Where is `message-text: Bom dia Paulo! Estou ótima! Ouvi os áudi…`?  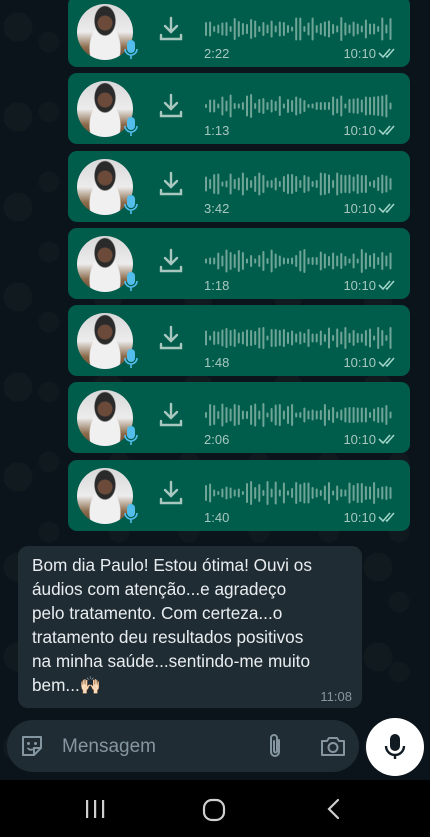
message-text: Bom dia Paulo! Estou ótima! Ouvi os áudi… is located at coordinates (172, 625).